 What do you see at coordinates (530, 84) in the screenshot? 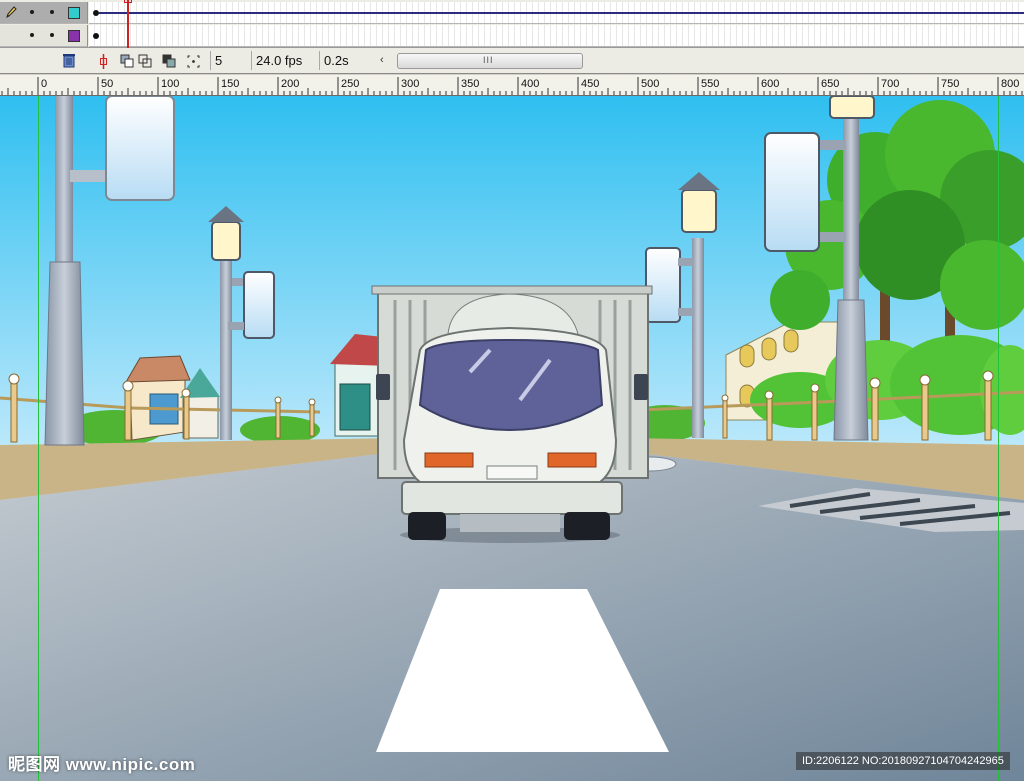
I see `ruler-label: 400` at bounding box center [530, 84].